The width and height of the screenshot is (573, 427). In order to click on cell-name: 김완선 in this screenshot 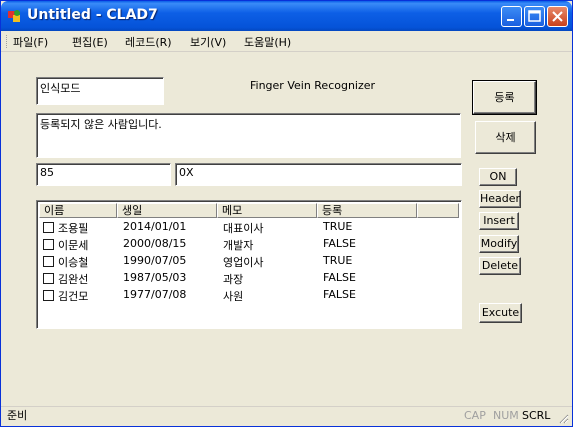, I will do `click(73, 279)`.